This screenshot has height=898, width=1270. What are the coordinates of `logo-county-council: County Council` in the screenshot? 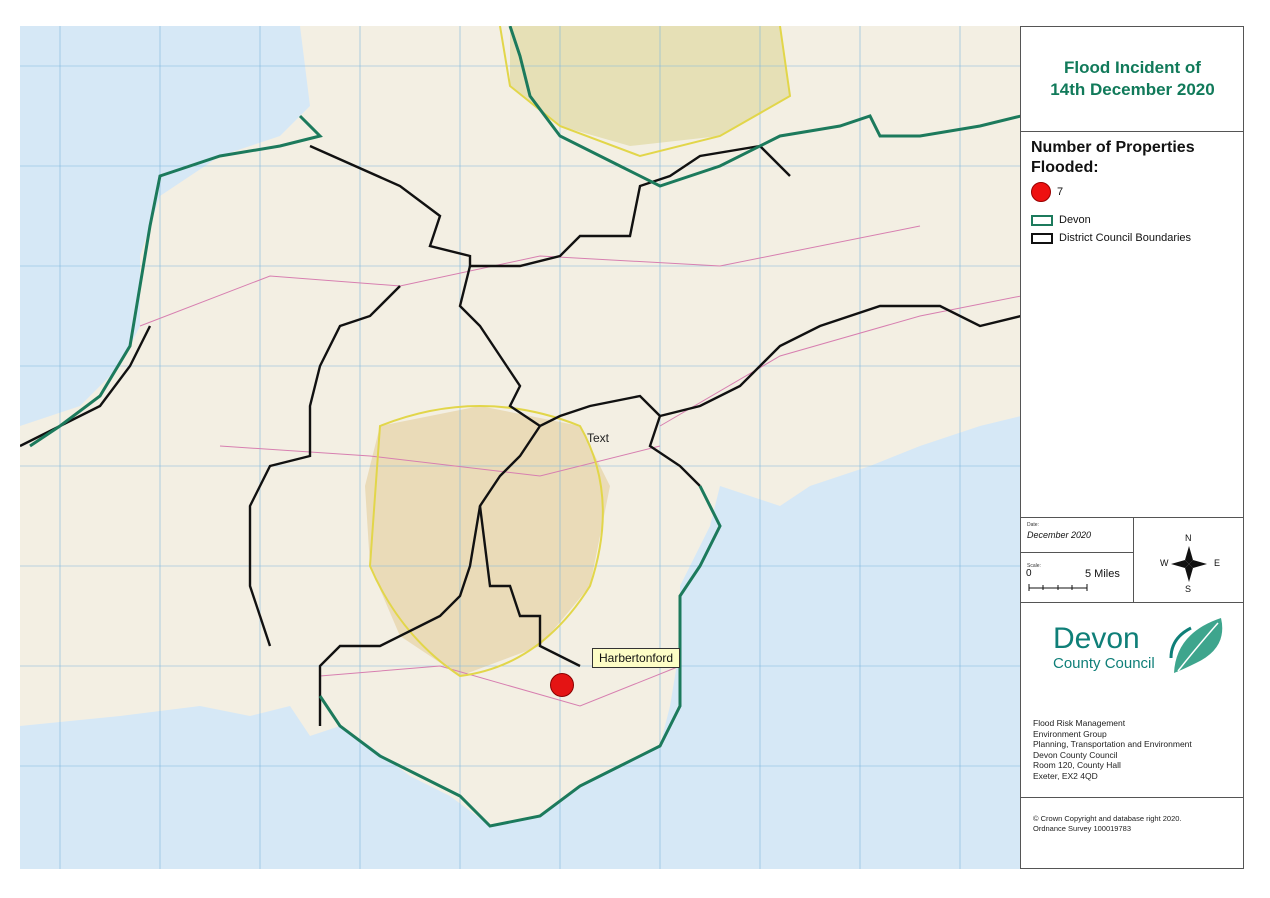 It's located at (1104, 663).